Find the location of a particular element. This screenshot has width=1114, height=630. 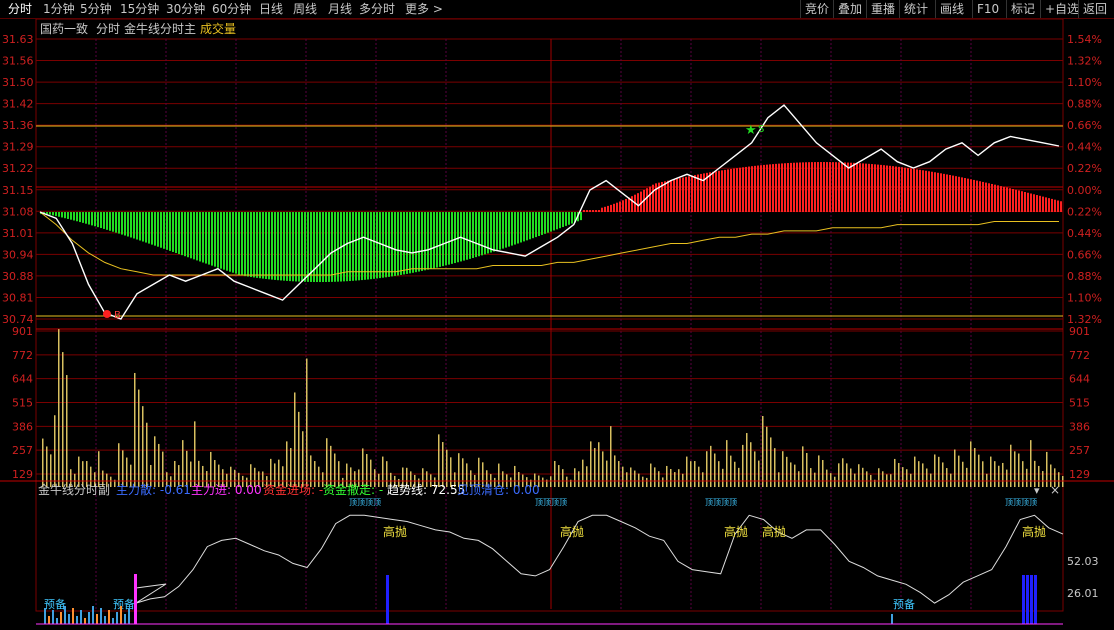

volume-tick-label: 644 is located at coordinates (22, 379).